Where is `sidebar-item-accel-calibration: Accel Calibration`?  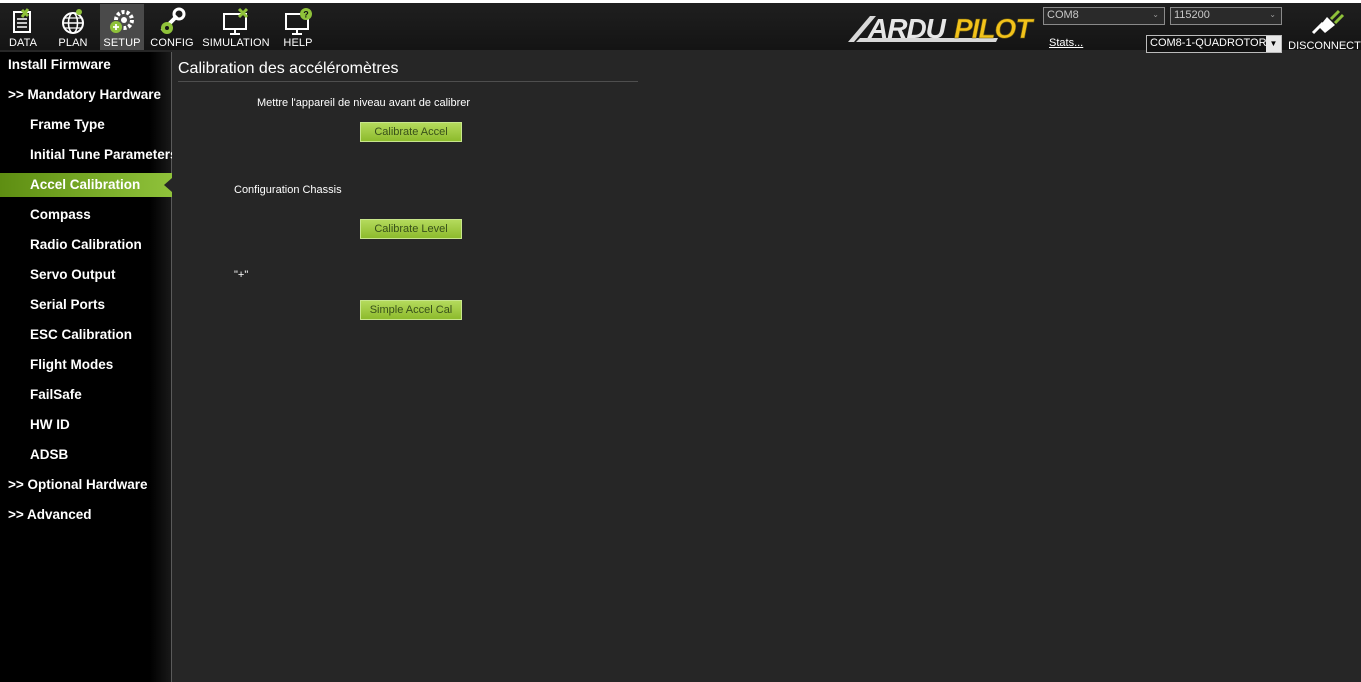 sidebar-item-accel-calibration: Accel Calibration is located at coordinates (86, 185).